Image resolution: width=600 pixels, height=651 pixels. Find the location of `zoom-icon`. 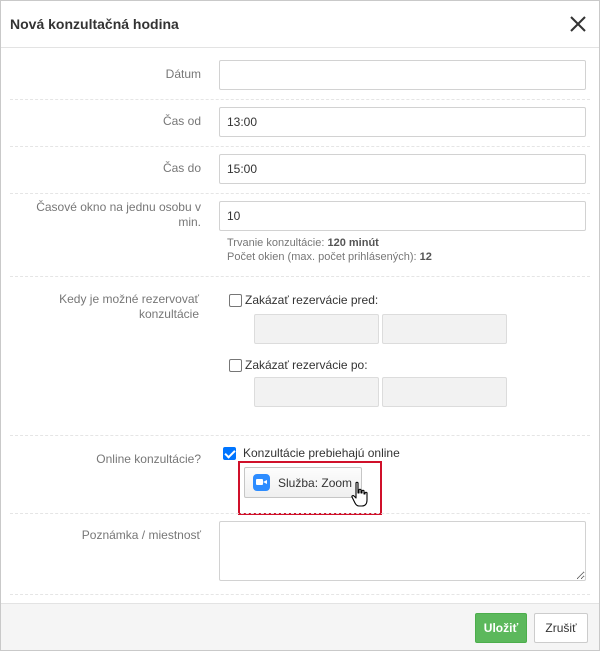

zoom-icon is located at coordinates (261, 482).